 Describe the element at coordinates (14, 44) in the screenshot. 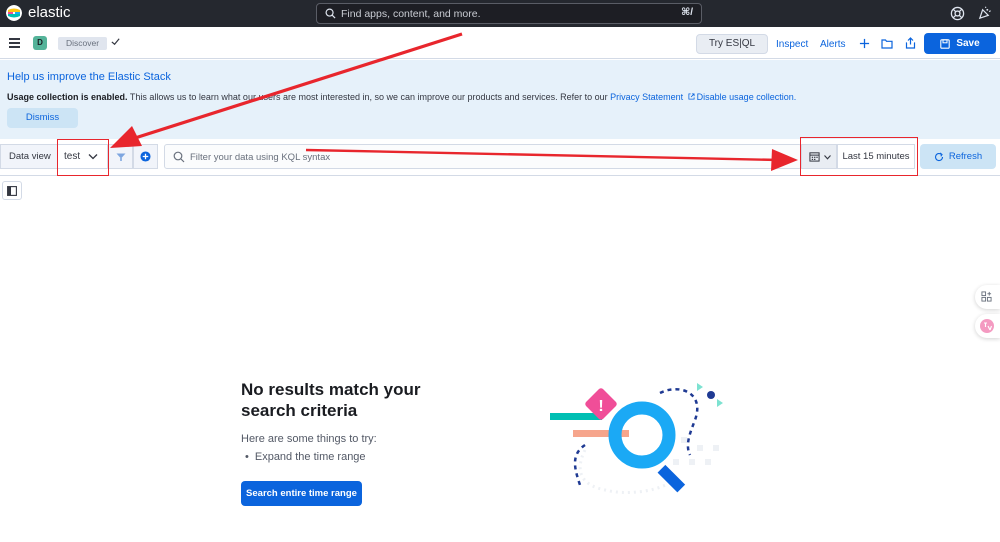

I see `hamburger-icon` at that location.